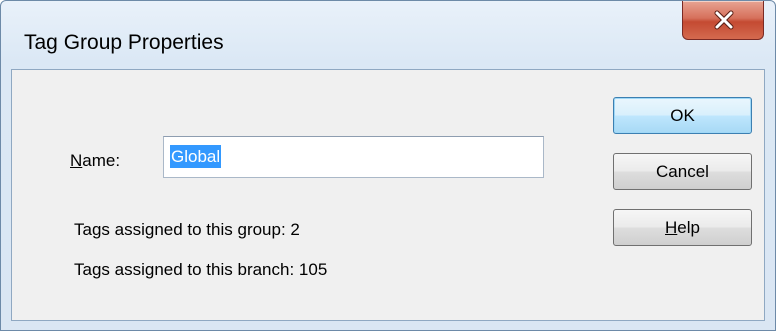  I want to click on close-icon, so click(724, 20).